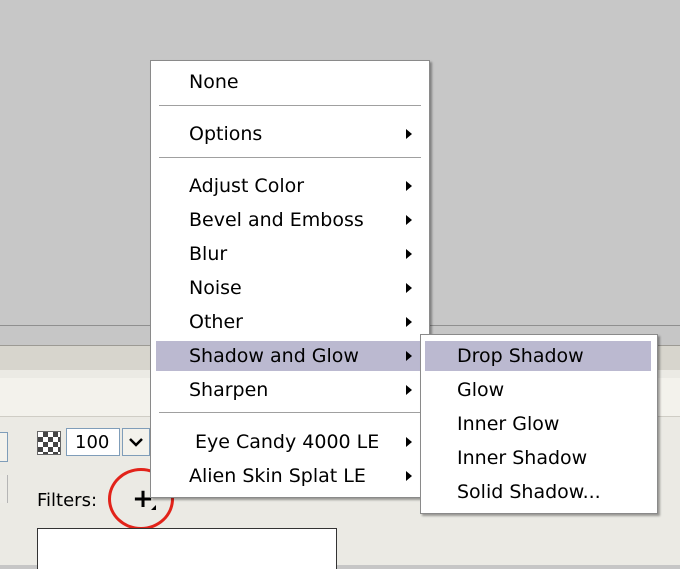 The image size is (680, 569). What do you see at coordinates (49, 443) in the screenshot?
I see `transparency-swatch-icon` at bounding box center [49, 443].